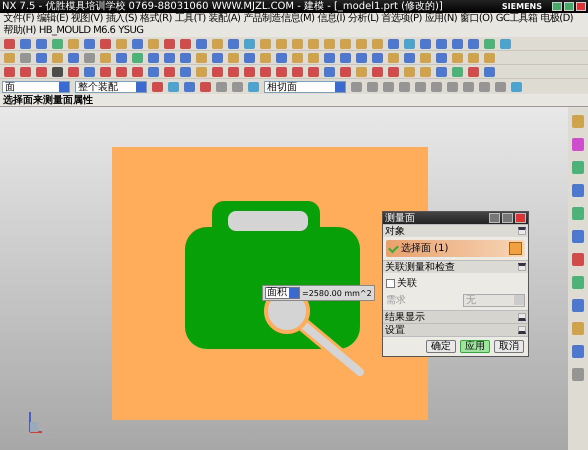  What do you see at coordinates (441, 346) in the screenshot?
I see `dialog-button: 确定` at bounding box center [441, 346].